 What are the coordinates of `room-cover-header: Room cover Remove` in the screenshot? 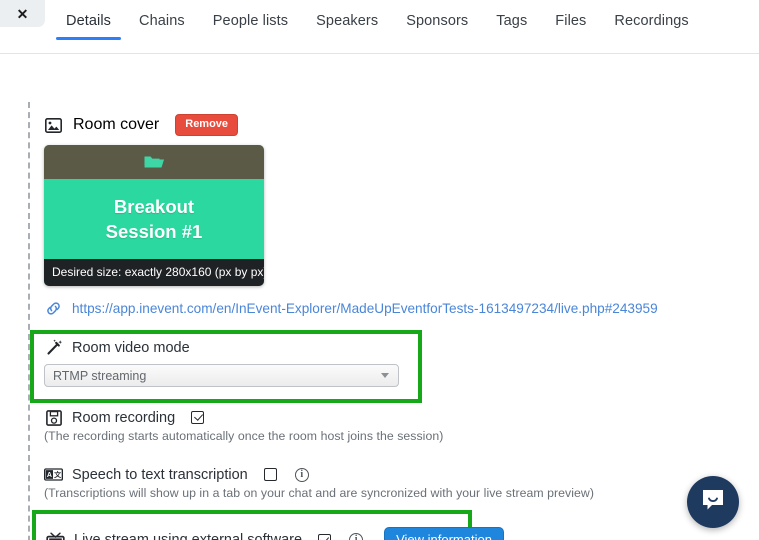 It's located at (154, 125).